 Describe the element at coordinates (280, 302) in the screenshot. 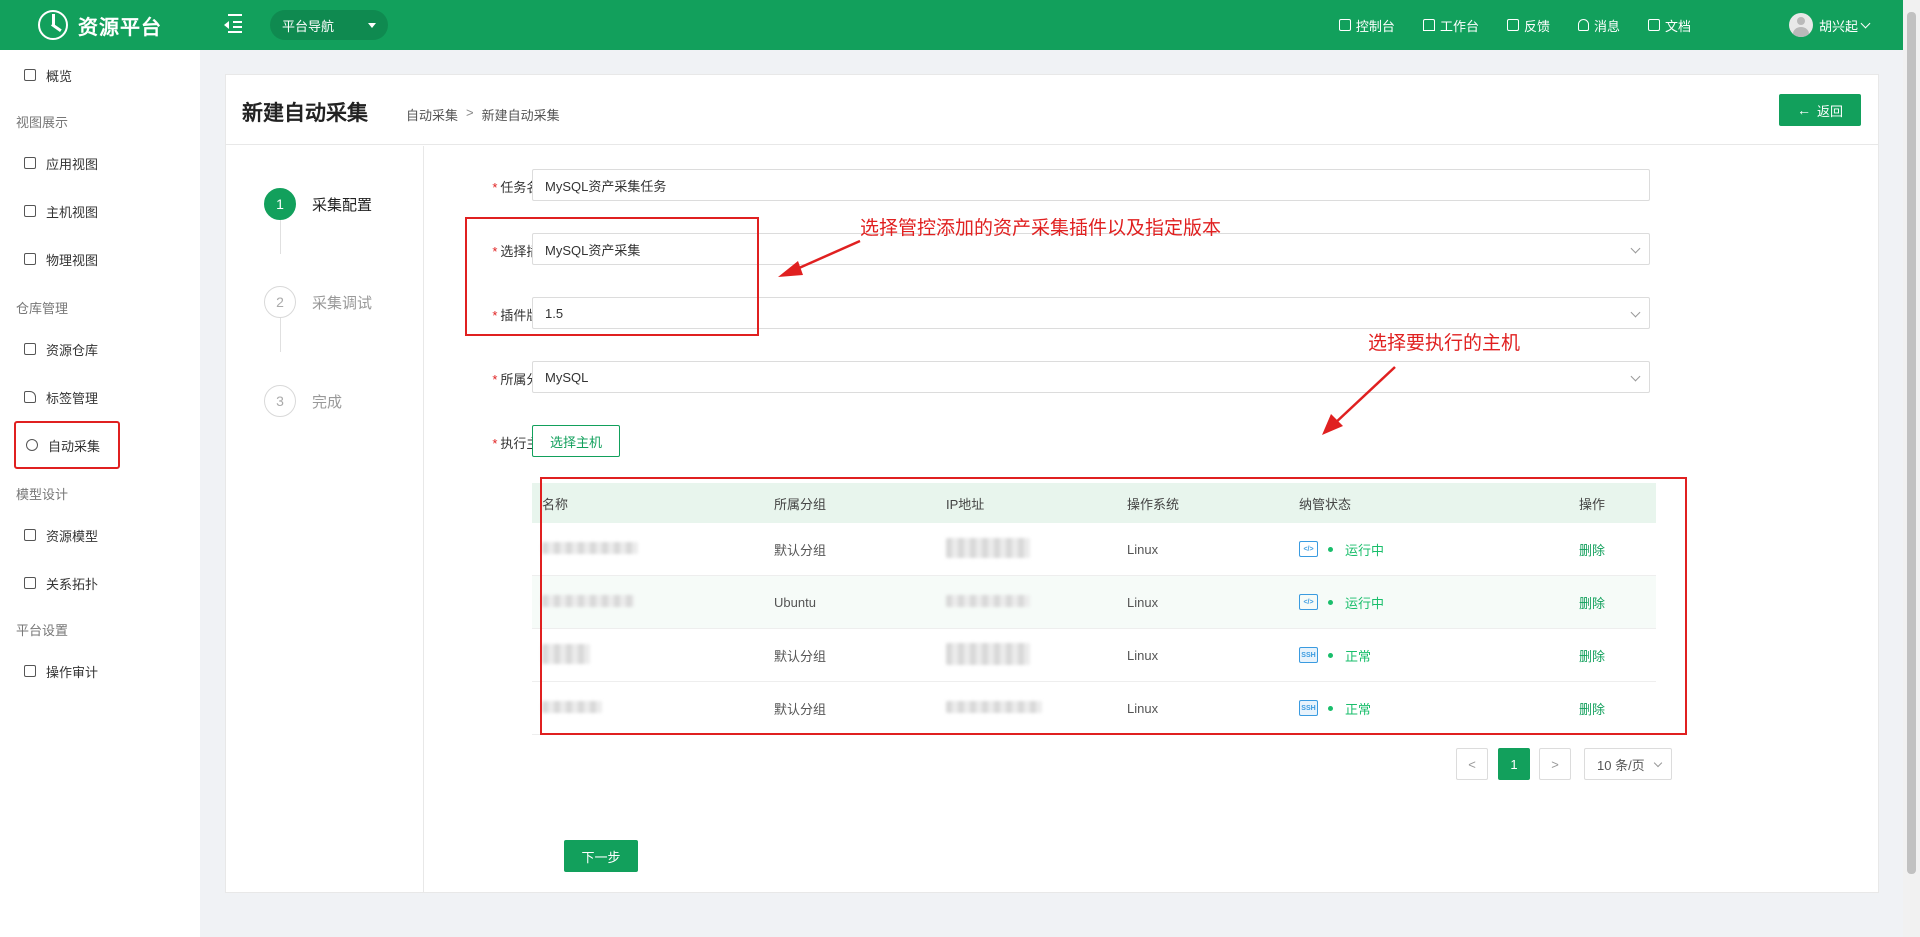

I see `step-number: 2` at that location.